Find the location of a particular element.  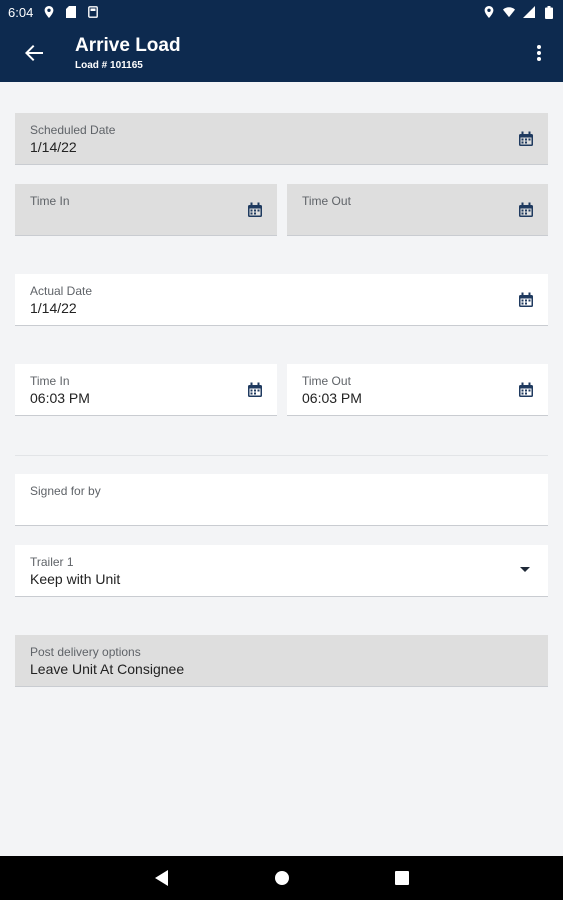

dropdown-arrow-icon is located at coordinates (525, 569).